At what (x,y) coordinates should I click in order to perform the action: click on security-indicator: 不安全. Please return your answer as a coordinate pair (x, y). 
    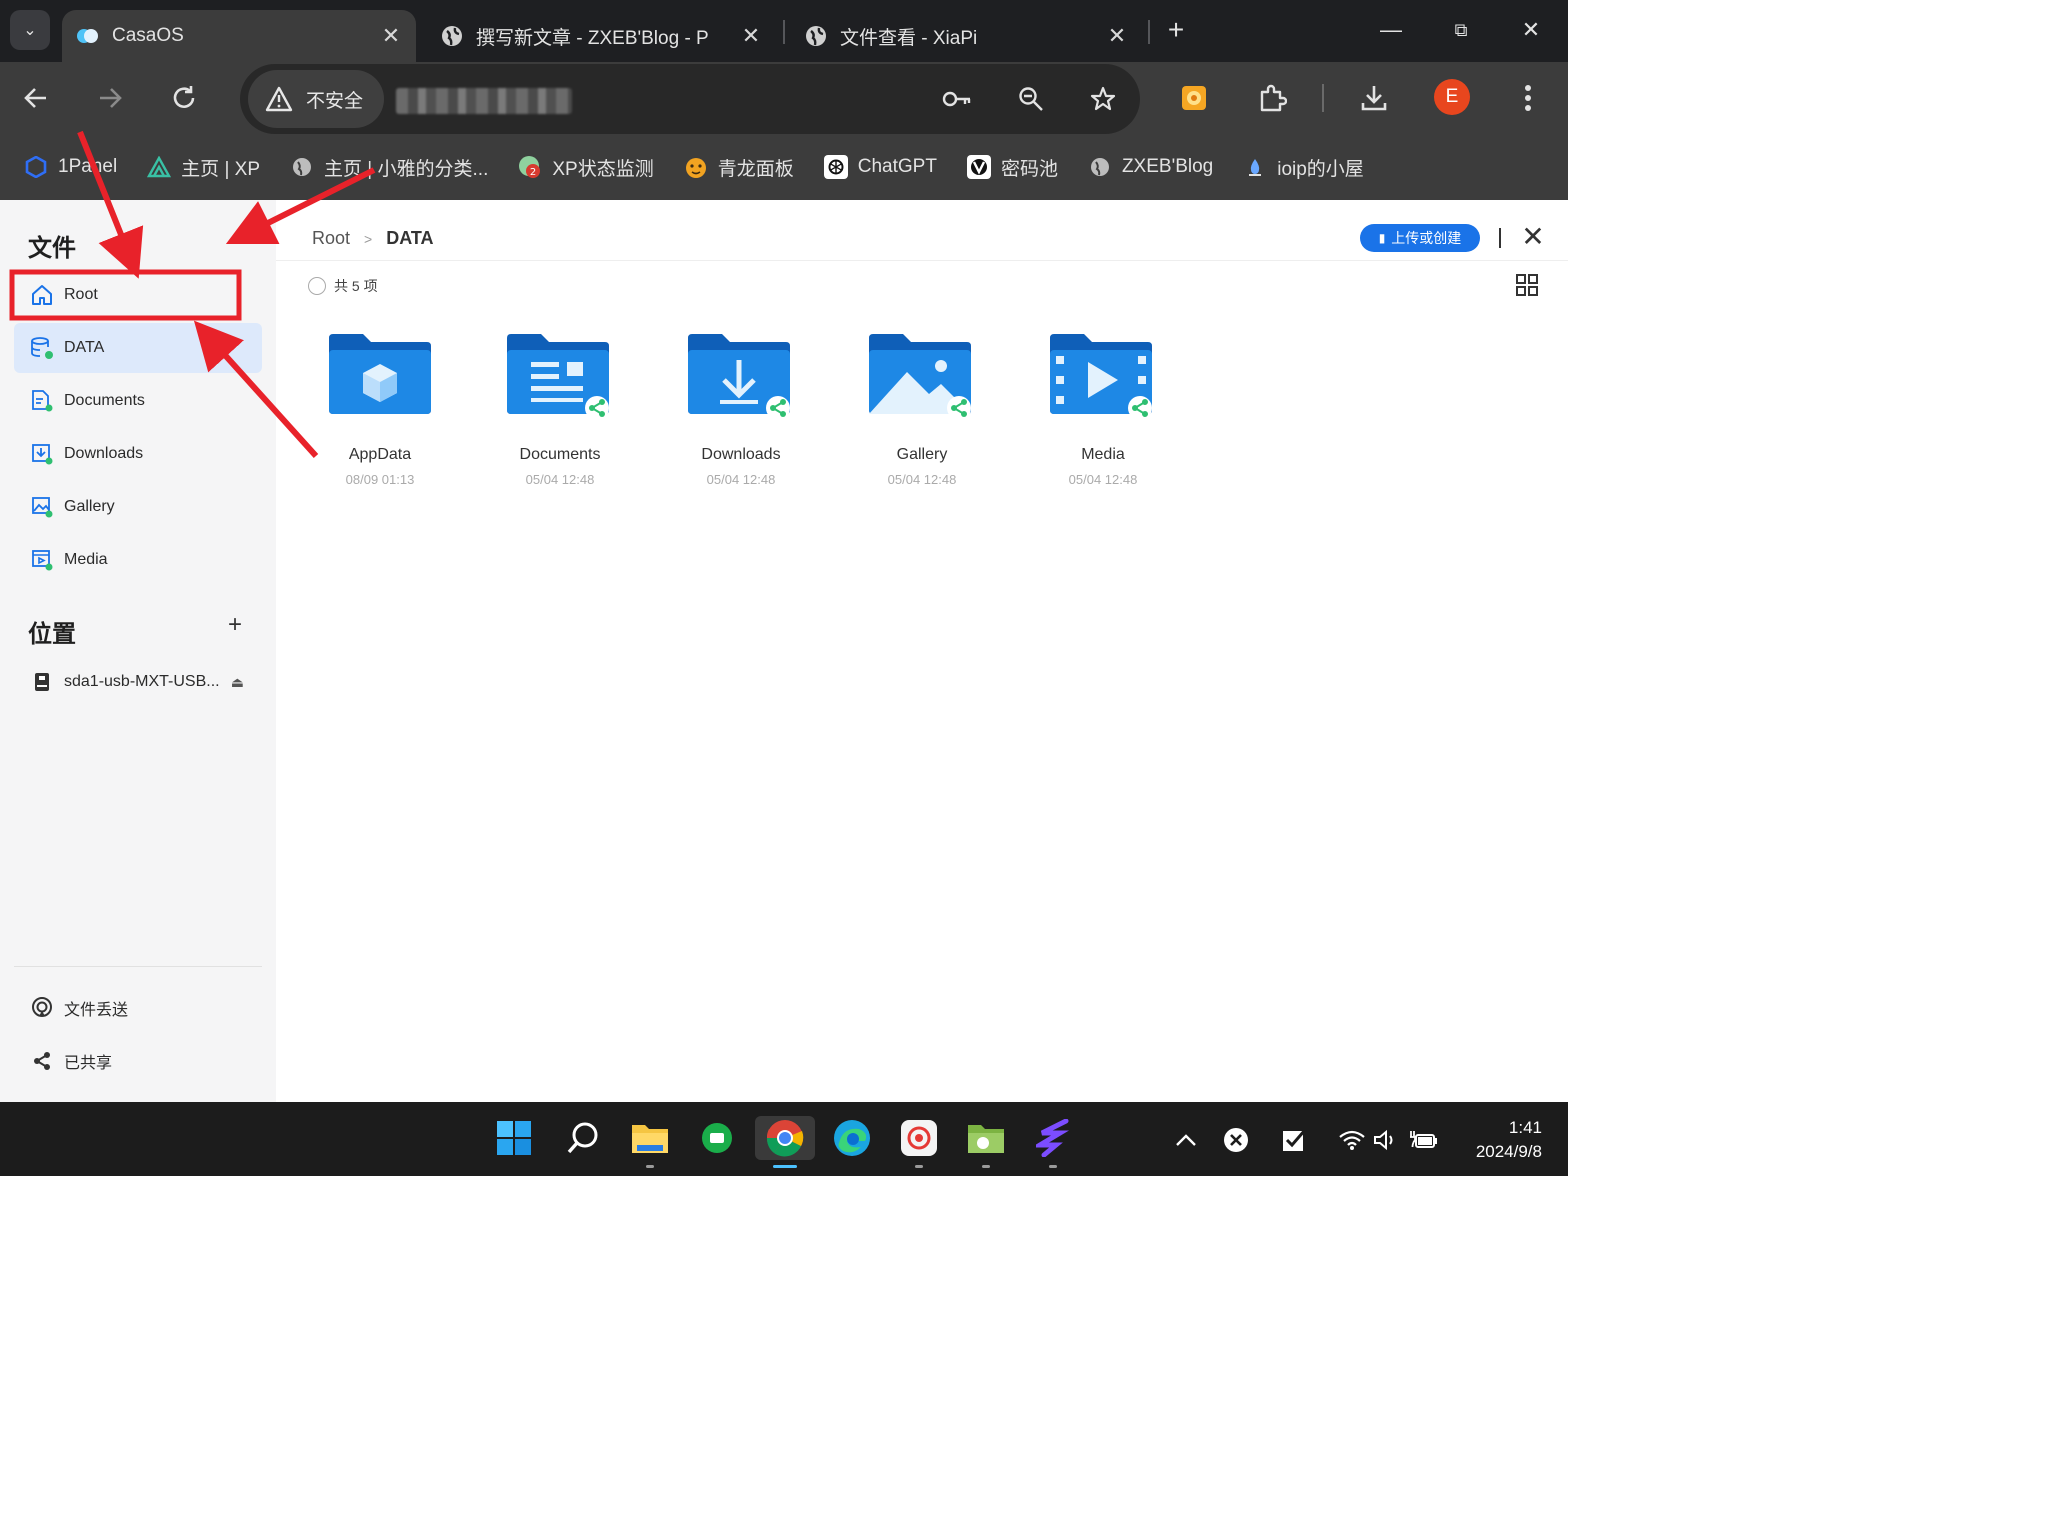
    Looking at the image, I should click on (316, 99).